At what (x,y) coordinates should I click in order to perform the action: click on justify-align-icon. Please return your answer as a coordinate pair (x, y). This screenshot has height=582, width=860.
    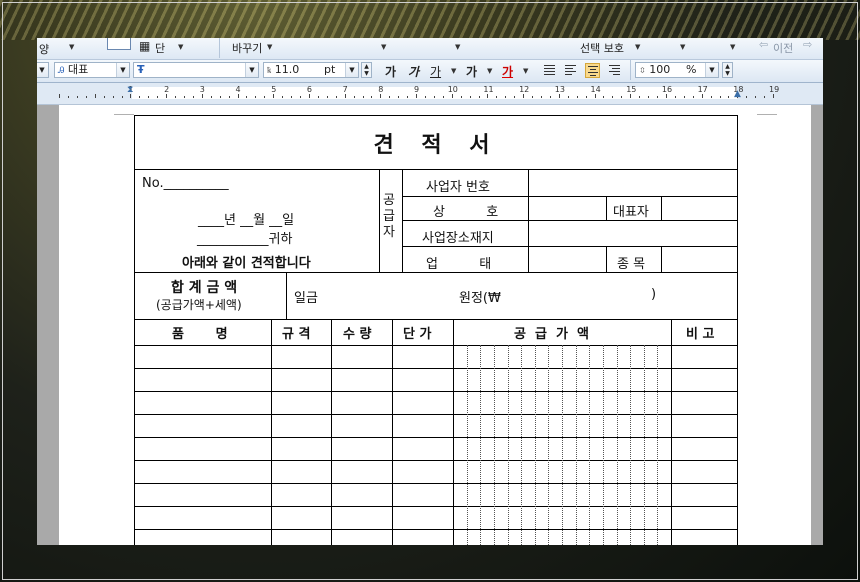
    Looking at the image, I should click on (549, 70).